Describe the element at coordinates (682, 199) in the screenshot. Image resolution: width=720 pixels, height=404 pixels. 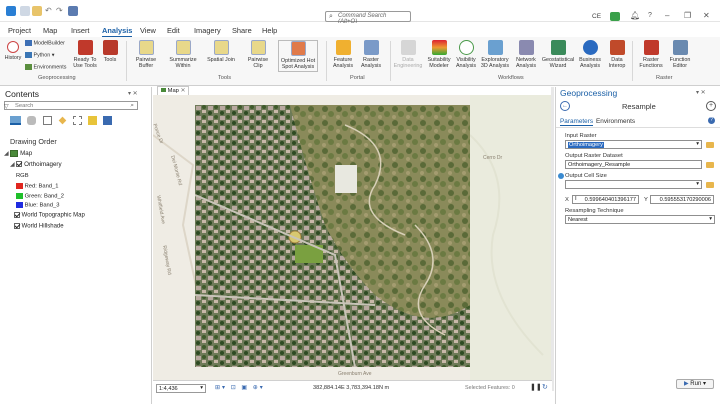
I see `y-cell-size-input: 0.595553170290006` at that location.